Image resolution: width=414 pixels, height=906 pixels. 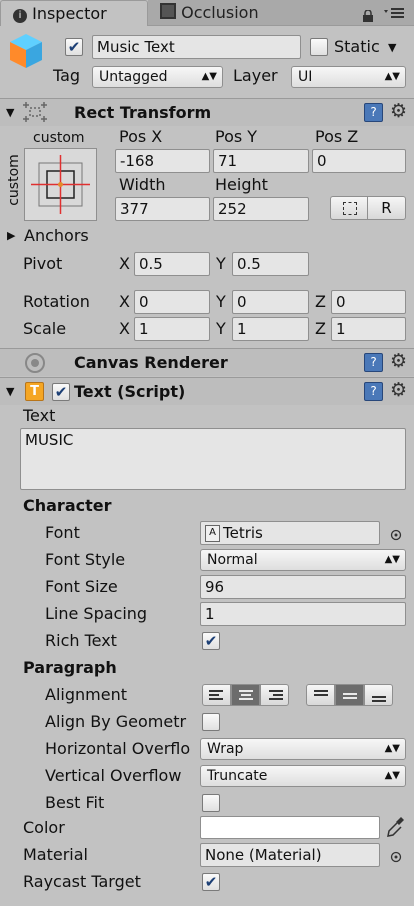 What do you see at coordinates (211, 882) in the screenshot?
I see `raycast-target-checkbox: ✔` at bounding box center [211, 882].